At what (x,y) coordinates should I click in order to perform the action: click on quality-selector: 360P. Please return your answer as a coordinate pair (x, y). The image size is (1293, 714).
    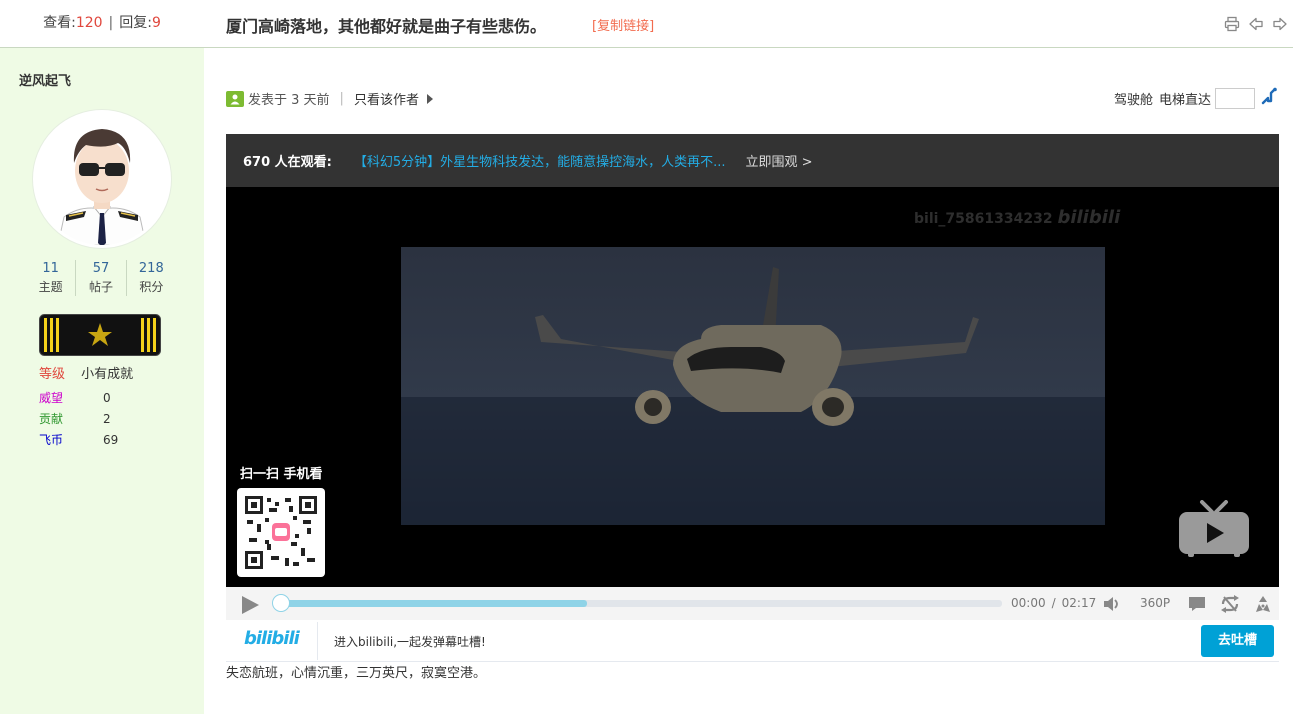
    Looking at the image, I should click on (1155, 603).